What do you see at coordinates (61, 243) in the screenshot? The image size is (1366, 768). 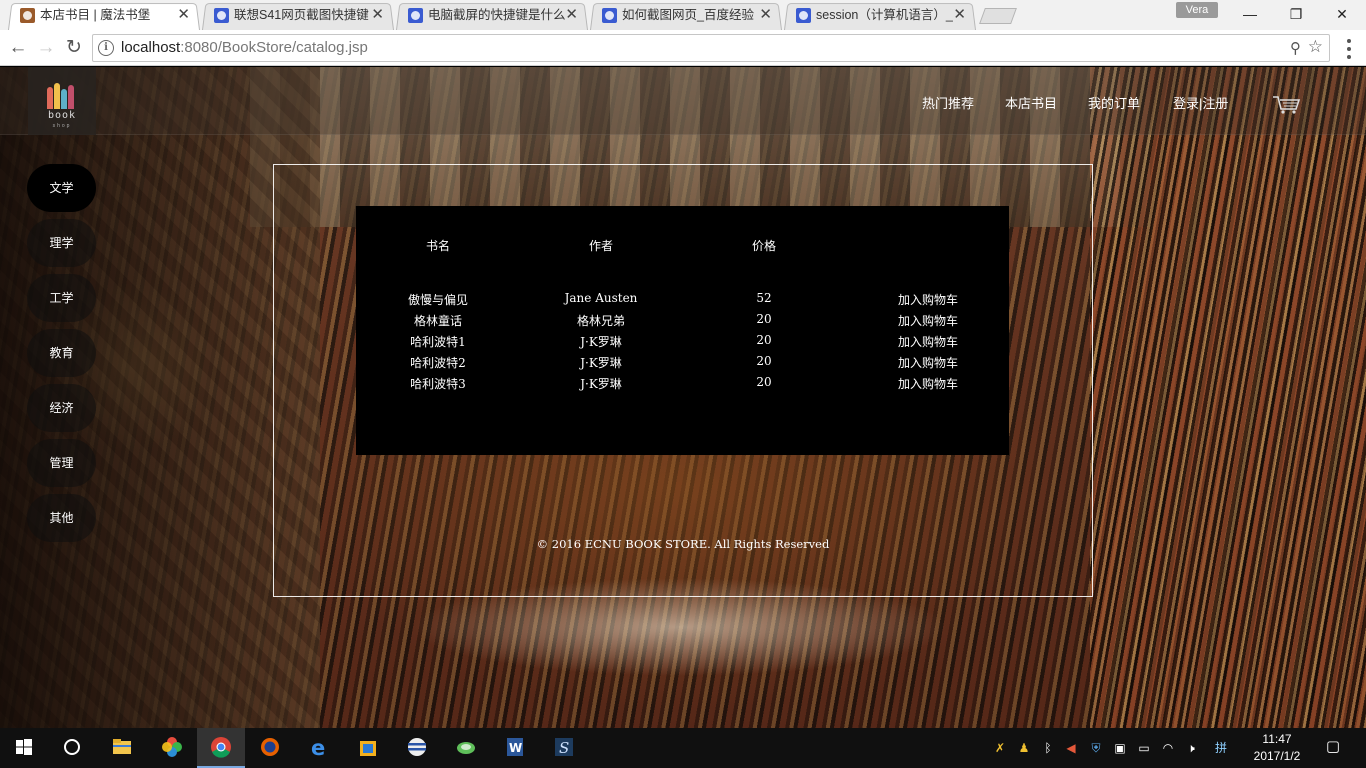 I see `category-science: 理学` at bounding box center [61, 243].